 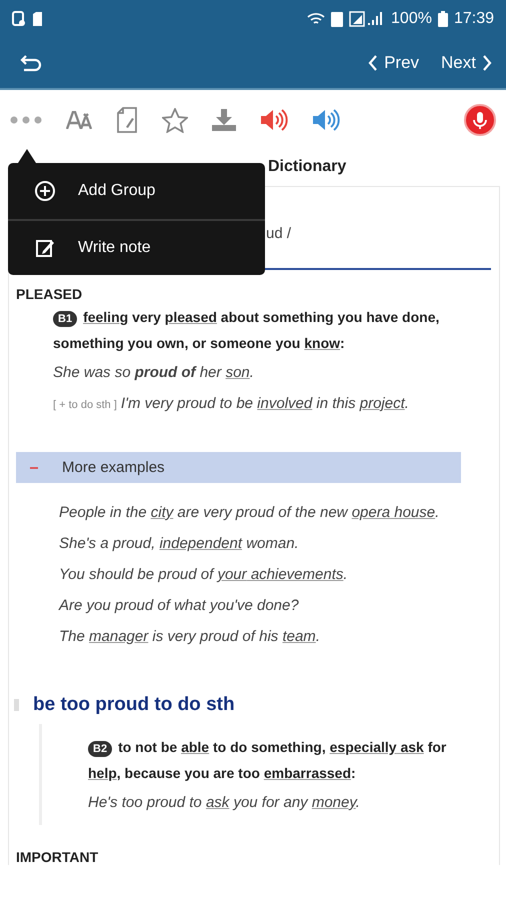 What do you see at coordinates (487, 63) in the screenshot?
I see `chevron-right-icon` at bounding box center [487, 63].